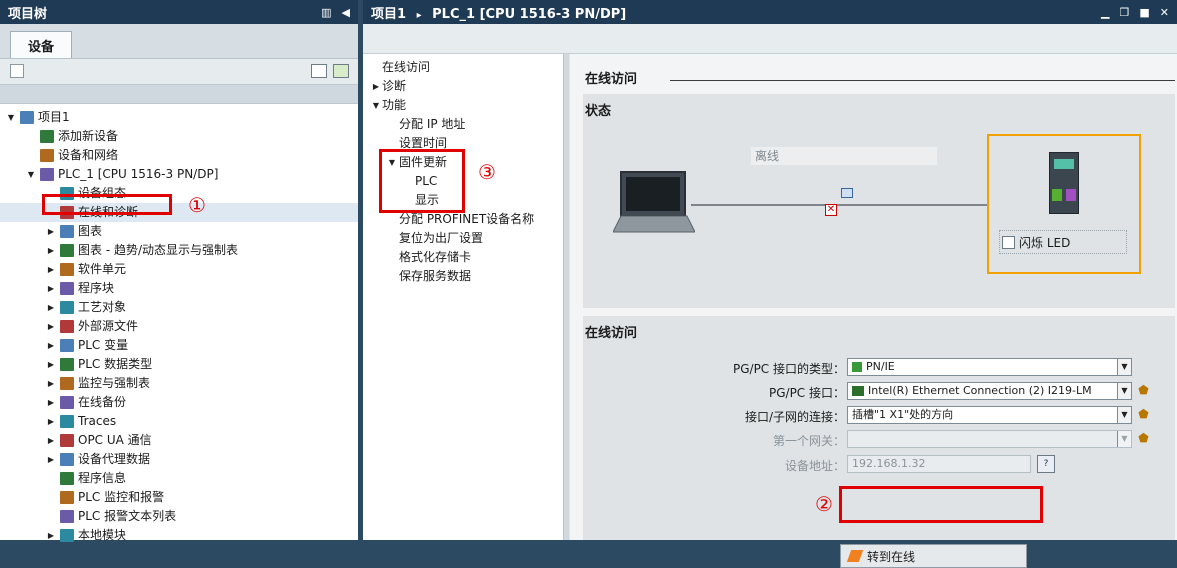 The height and width of the screenshot is (568, 1177). Describe the element at coordinates (1143, 414) in the screenshot. I see `connection-properties-icon: ⬟` at that location.